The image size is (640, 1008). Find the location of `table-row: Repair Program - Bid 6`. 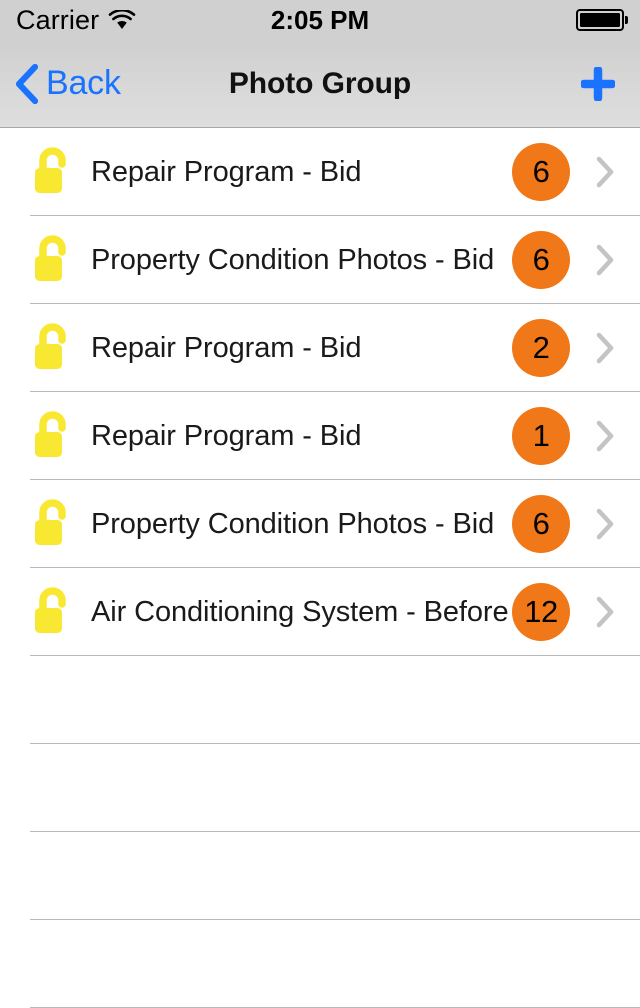

table-row: Repair Program - Bid 6 is located at coordinates (320, 172).